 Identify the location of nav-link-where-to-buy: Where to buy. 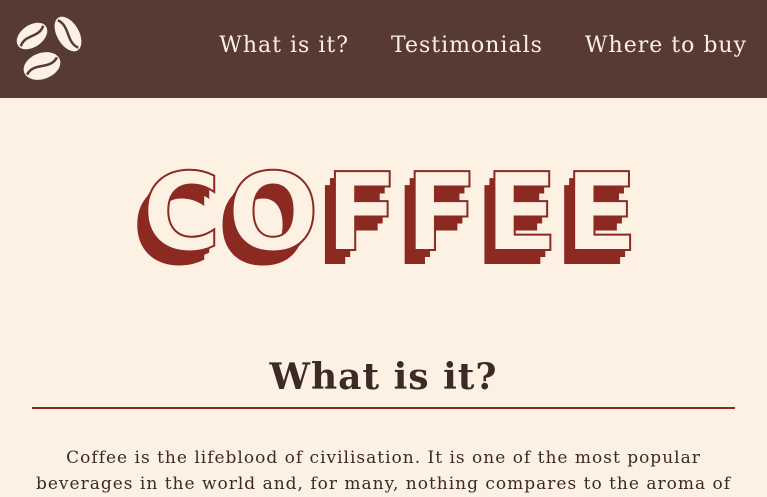
(666, 45).